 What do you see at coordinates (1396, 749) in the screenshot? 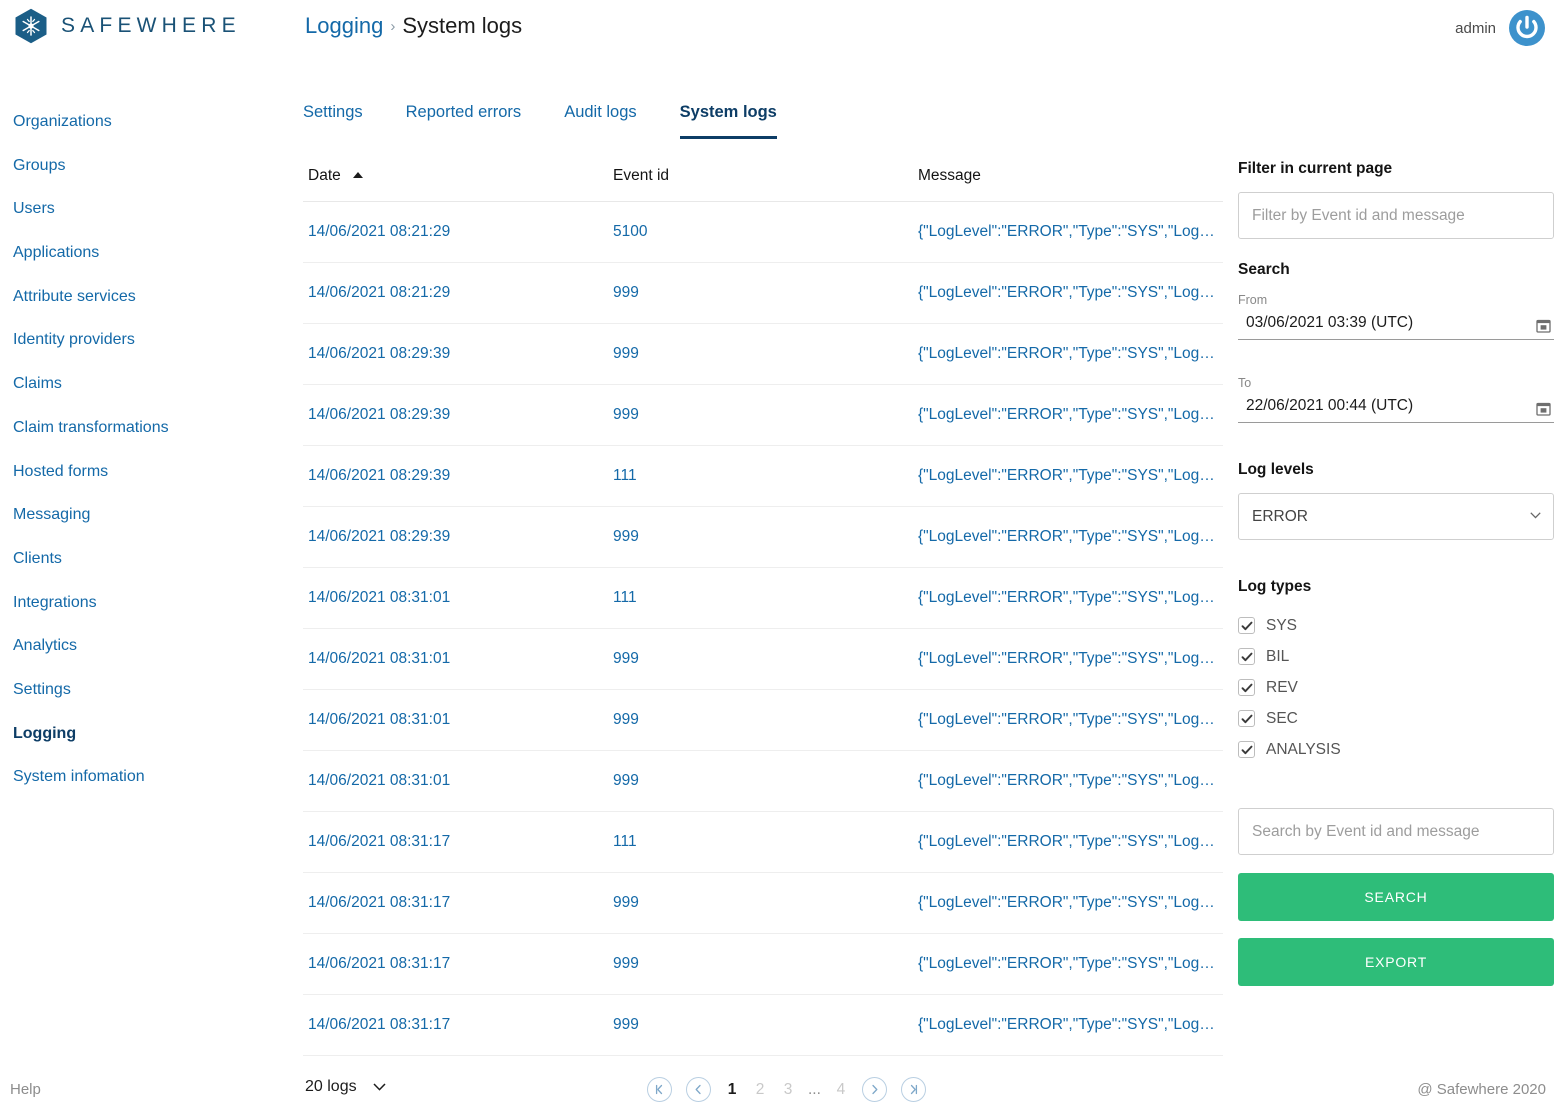
I see `log-type-checkbox-analysis: ANALYSIS` at bounding box center [1396, 749].